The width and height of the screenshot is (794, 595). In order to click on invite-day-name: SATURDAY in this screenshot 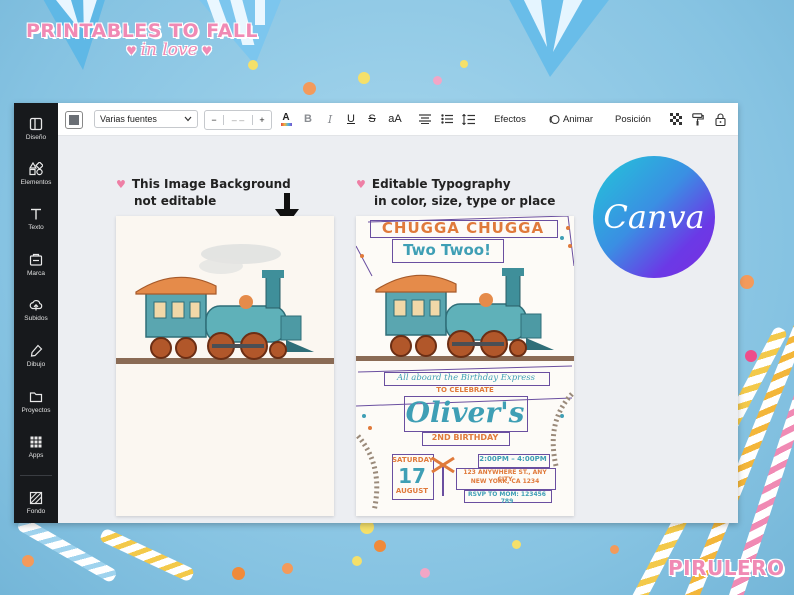, I will do `click(412, 460)`.